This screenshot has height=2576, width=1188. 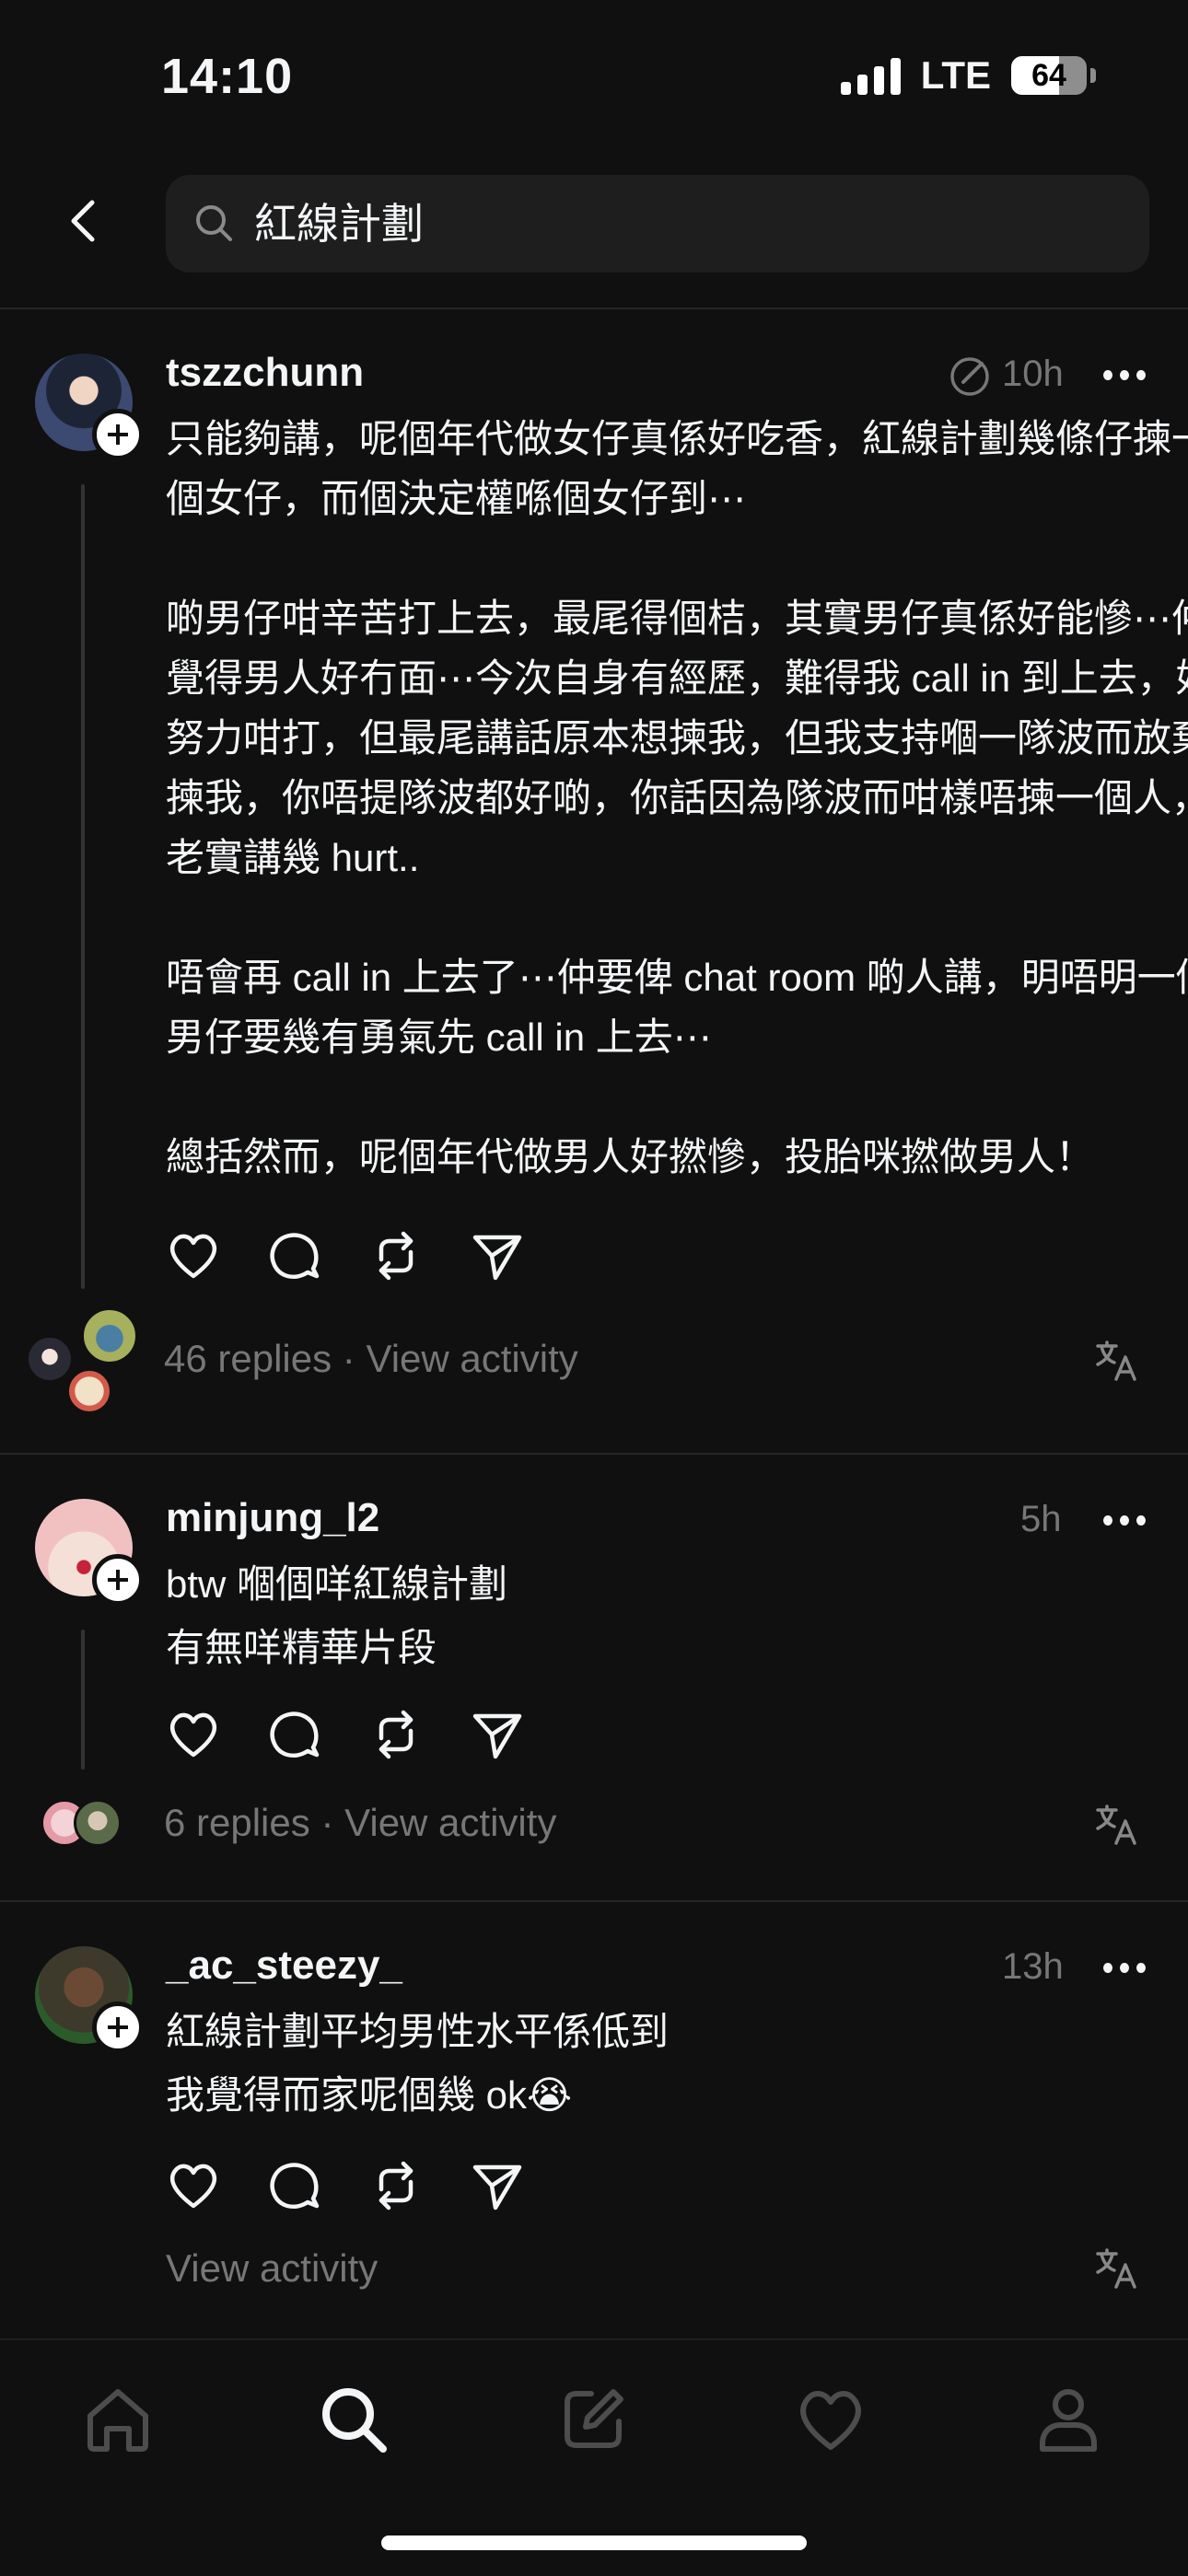 I want to click on profile-icon, so click(x=1068, y=2420).